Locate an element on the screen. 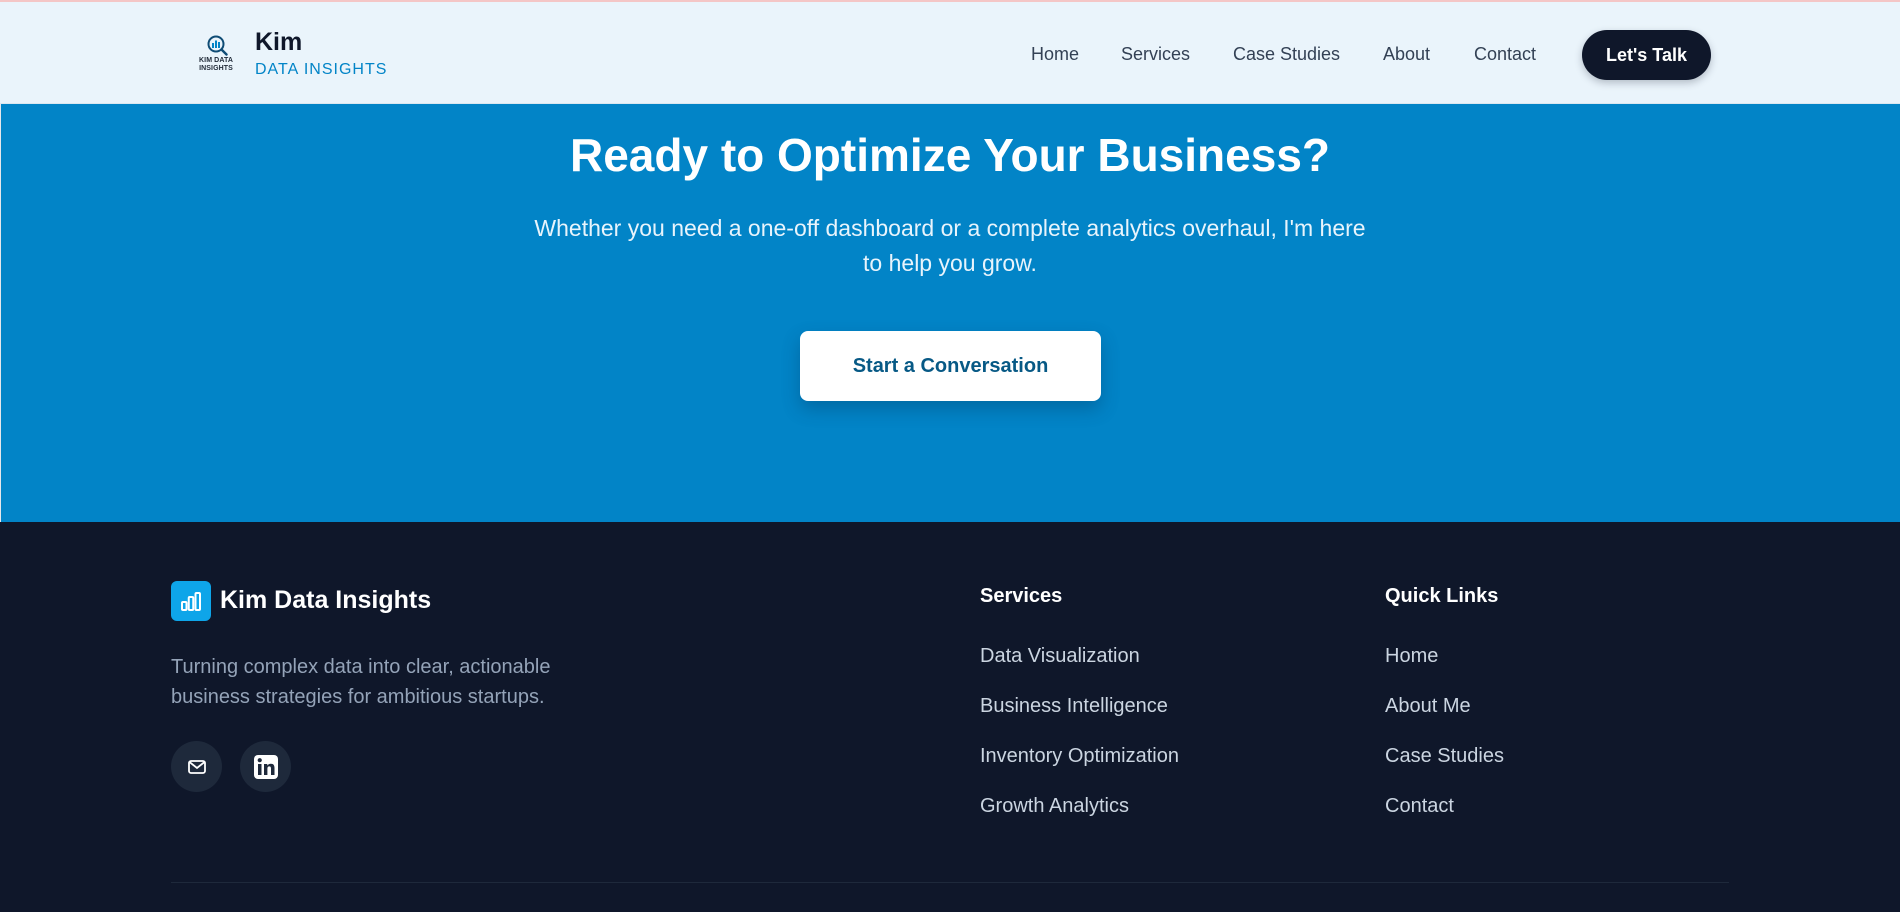 The image size is (1900, 912). logo-mini-text: KIM DATA INSIGHTS is located at coordinates (216, 64).